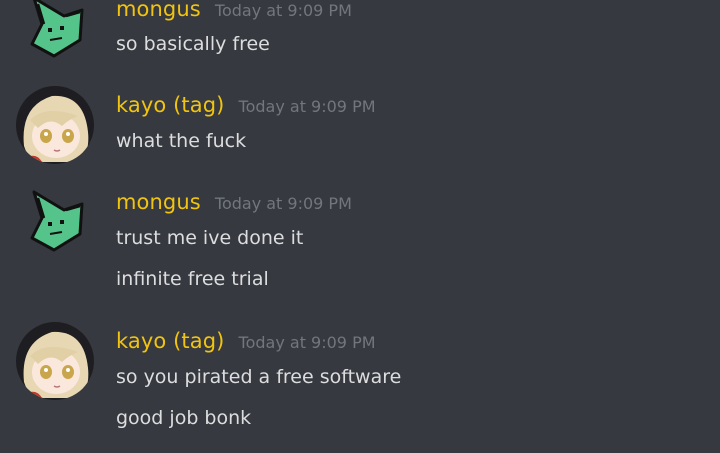  I want to click on message-text: infinite free trial, so click(192, 279).